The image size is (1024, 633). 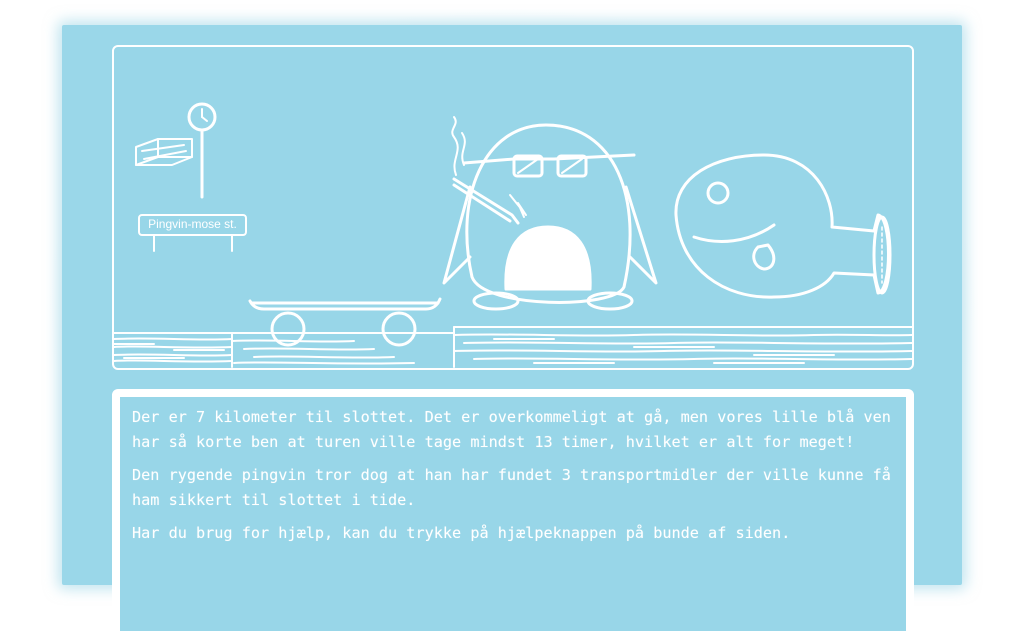 I want to click on penguin, so click(x=550, y=213).